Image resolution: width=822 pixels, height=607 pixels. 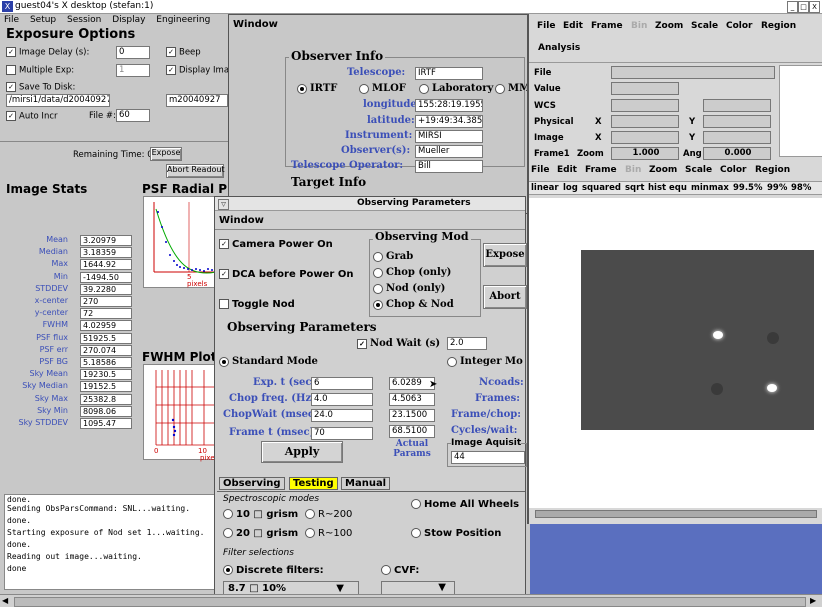 I want to click on nod-wait-field: 2.0, so click(x=467, y=343).